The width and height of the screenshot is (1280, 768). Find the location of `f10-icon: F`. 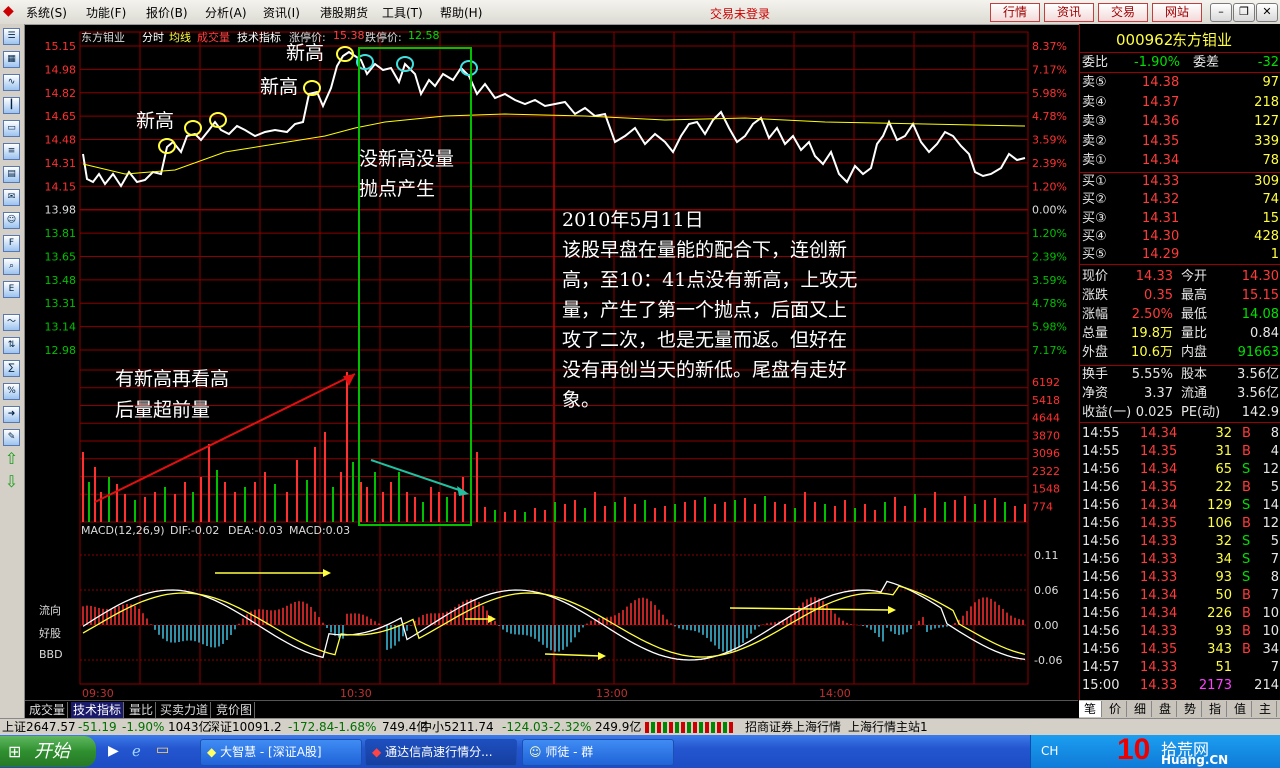

f10-icon: F is located at coordinates (11, 243).